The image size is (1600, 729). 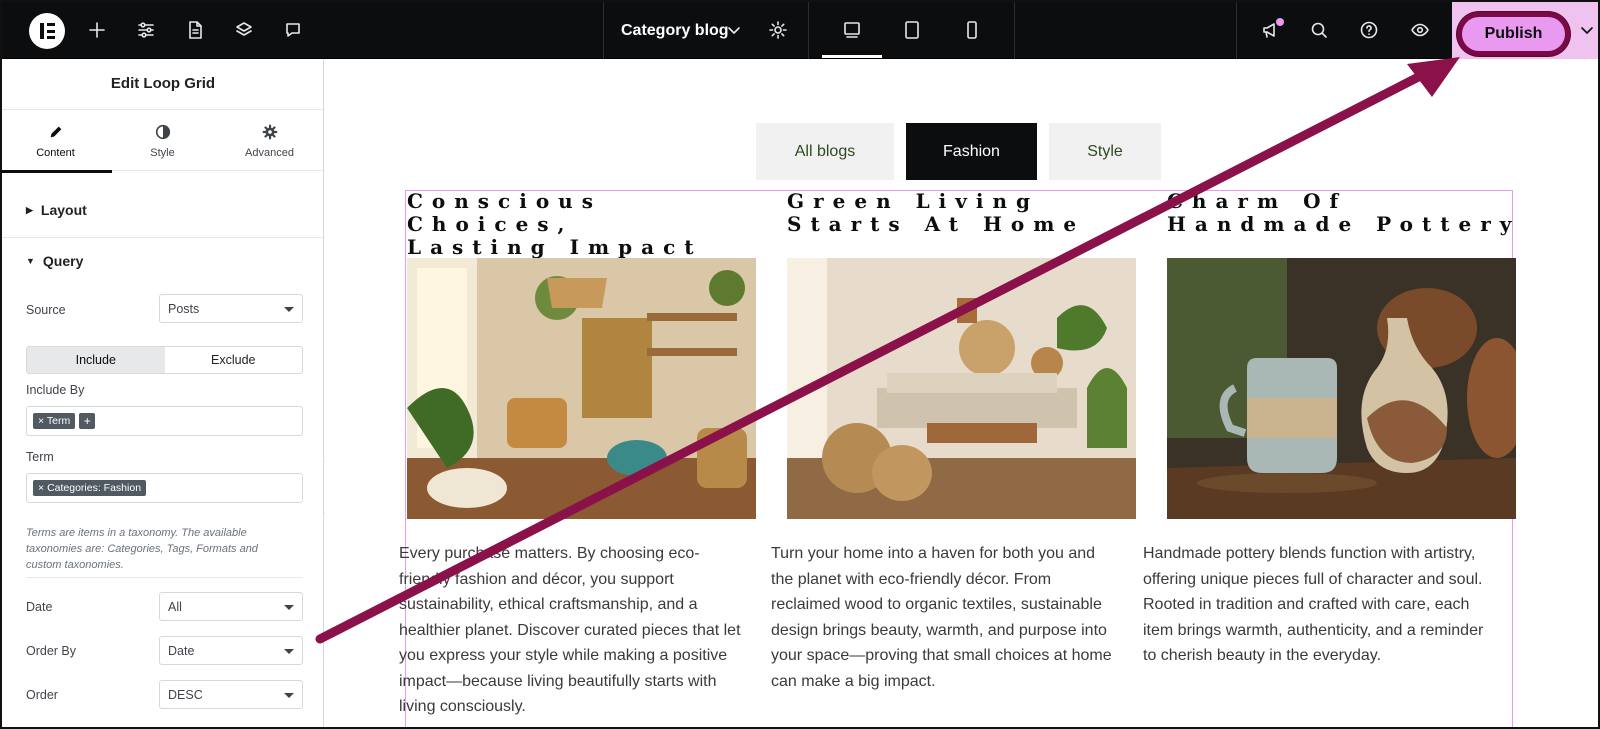 What do you see at coordinates (63, 261) in the screenshot?
I see `section-query-label: Query` at bounding box center [63, 261].